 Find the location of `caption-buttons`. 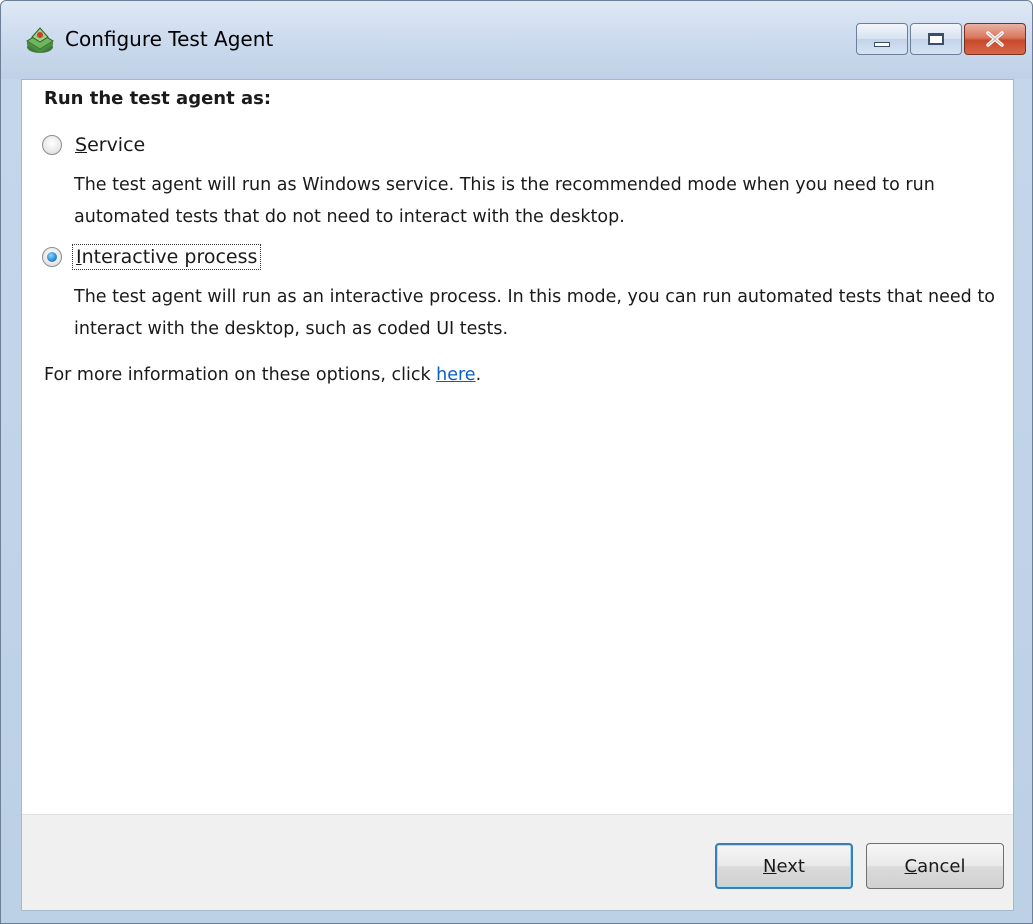

caption-buttons is located at coordinates (941, 39).